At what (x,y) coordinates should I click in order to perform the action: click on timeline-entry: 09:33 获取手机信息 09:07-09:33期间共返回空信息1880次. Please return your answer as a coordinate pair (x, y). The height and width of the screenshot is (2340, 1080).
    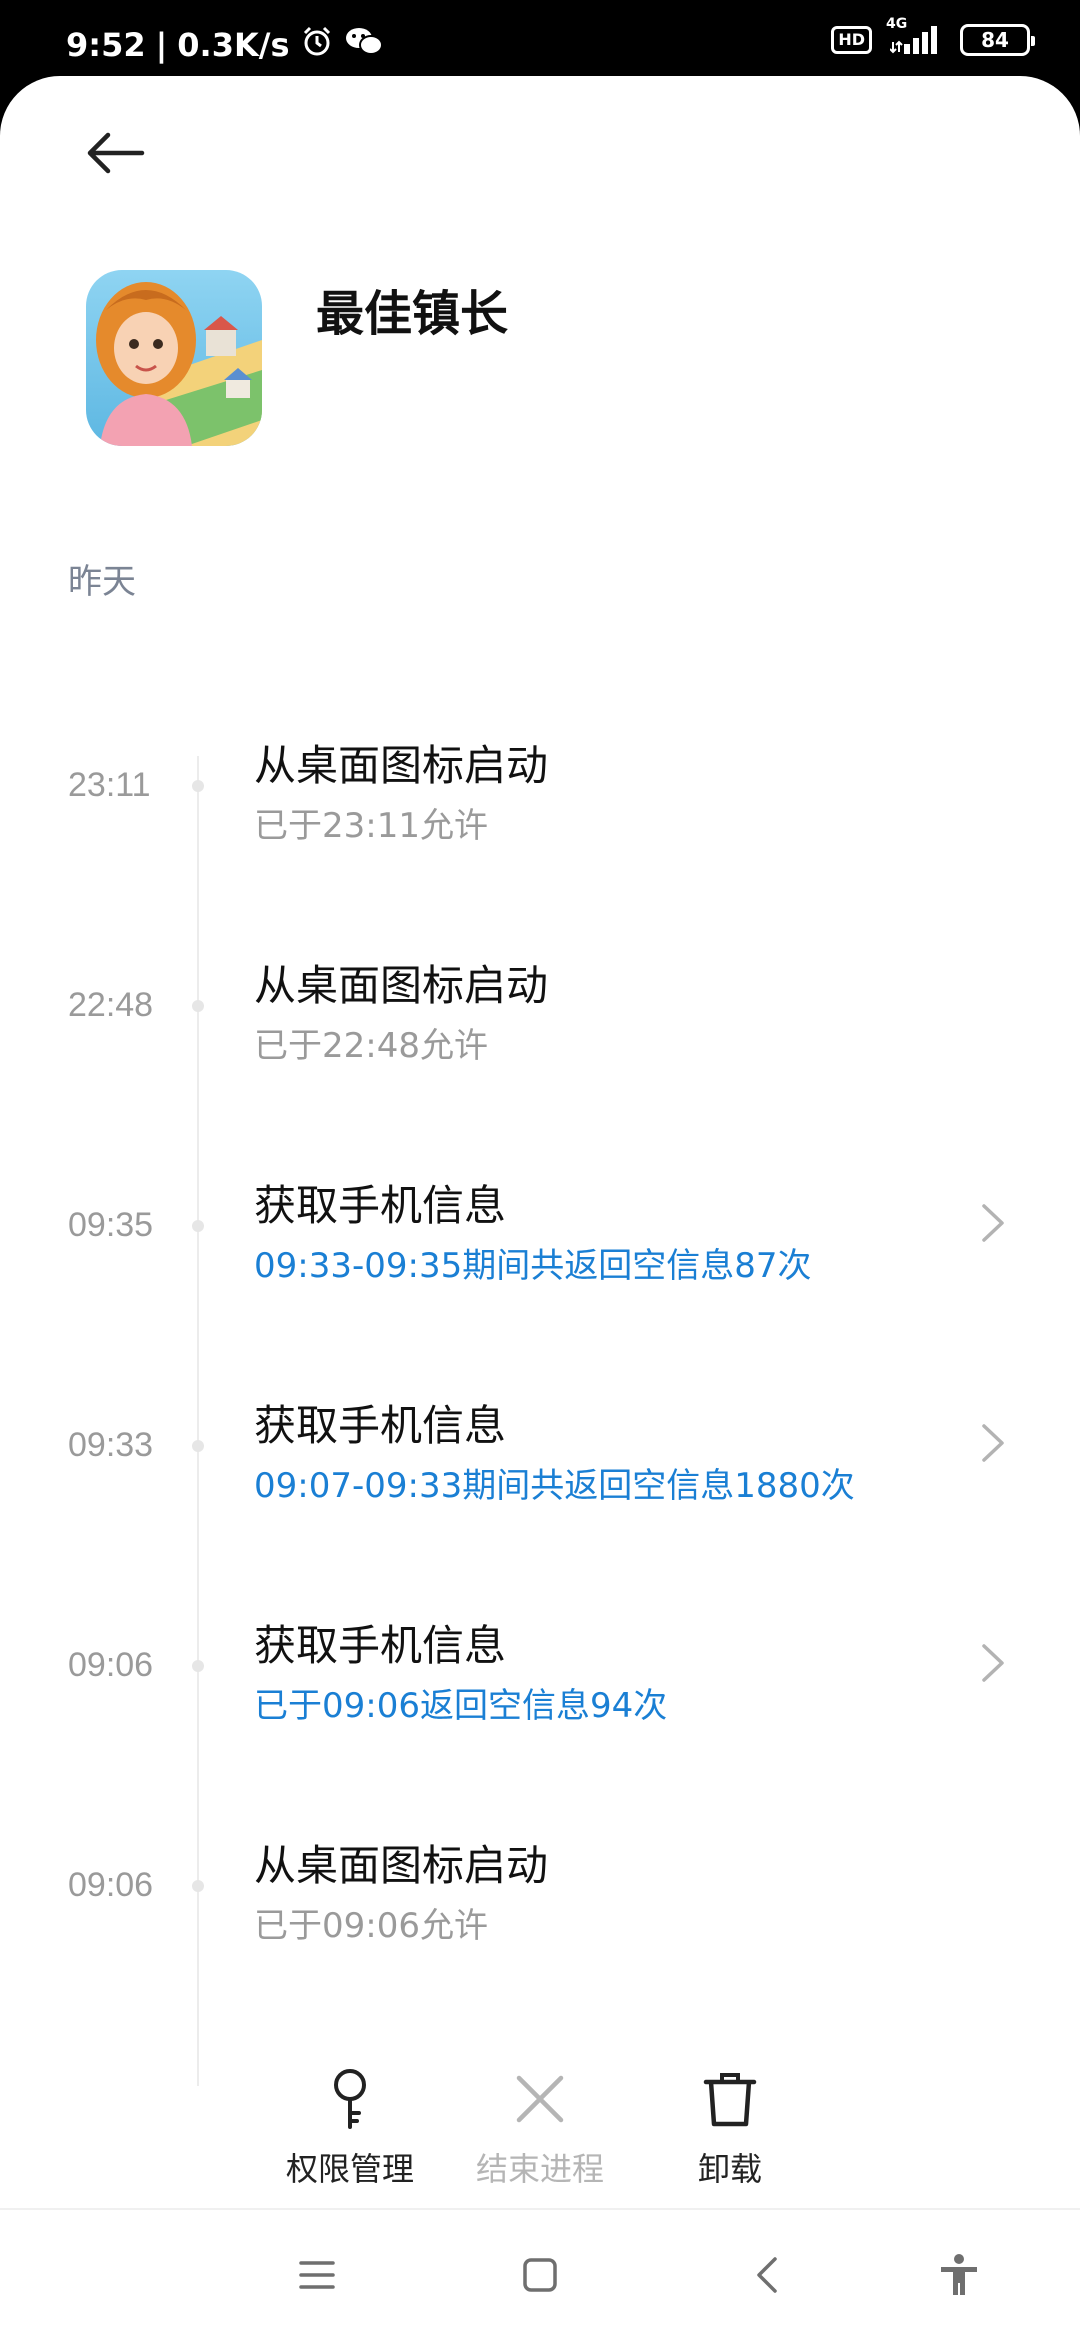
    Looking at the image, I should click on (540, 1449).